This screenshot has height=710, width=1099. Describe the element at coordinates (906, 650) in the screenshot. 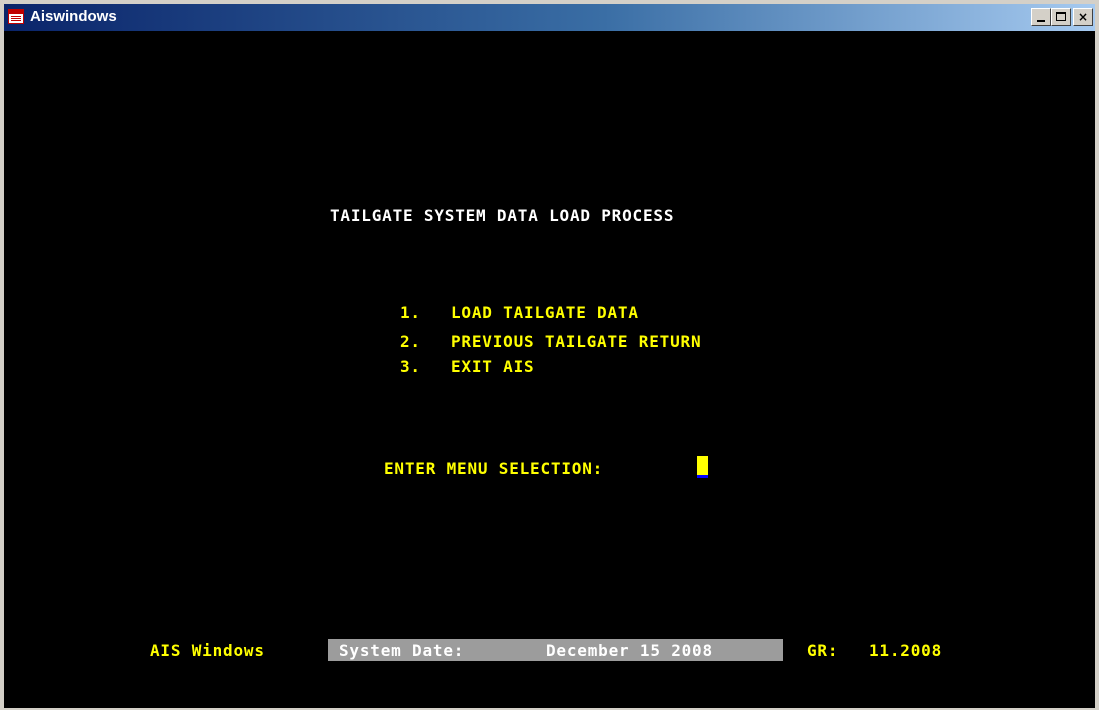

I see `gr-value: 11.2008` at that location.